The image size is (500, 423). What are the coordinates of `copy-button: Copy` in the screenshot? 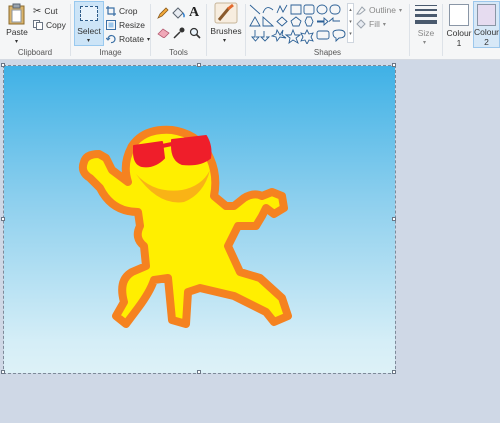 It's located at (49, 25).